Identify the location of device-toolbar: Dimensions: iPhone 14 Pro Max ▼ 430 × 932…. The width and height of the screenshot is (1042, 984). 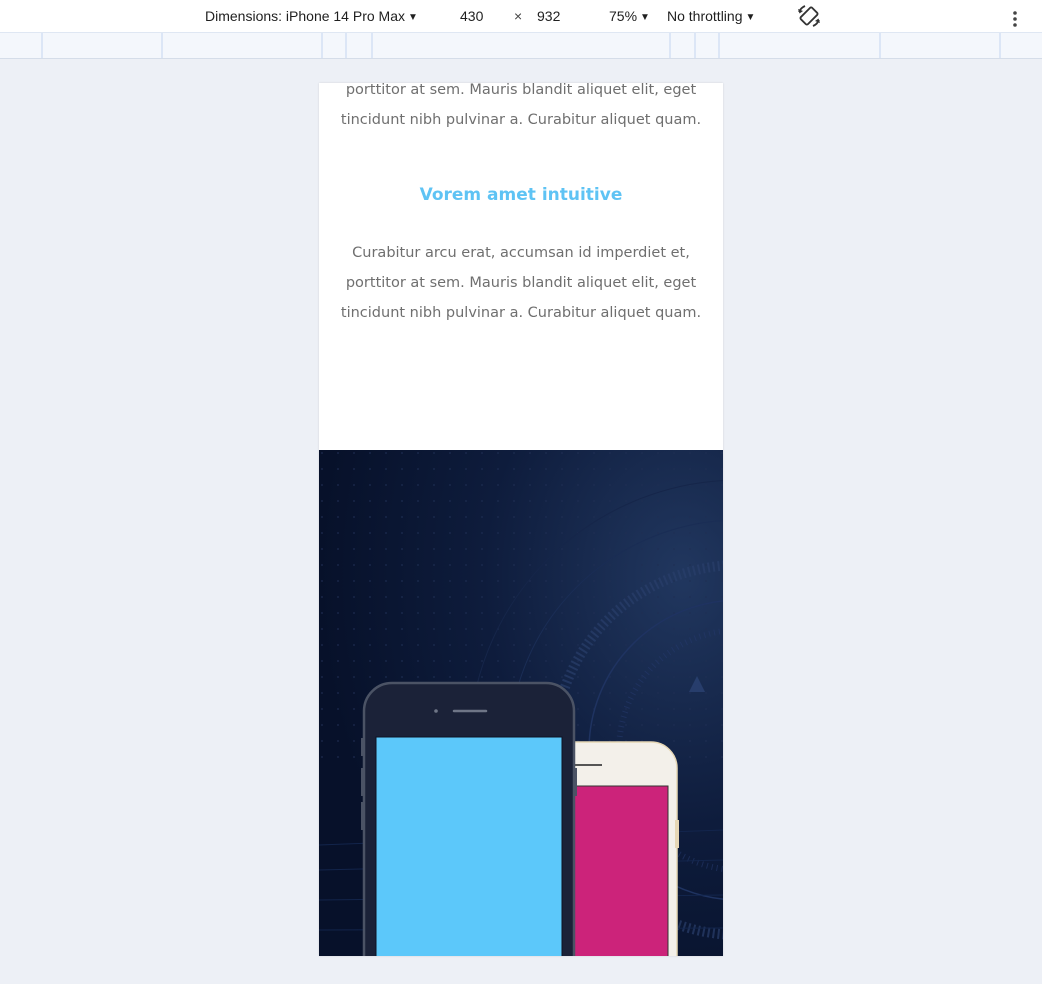
(521, 16).